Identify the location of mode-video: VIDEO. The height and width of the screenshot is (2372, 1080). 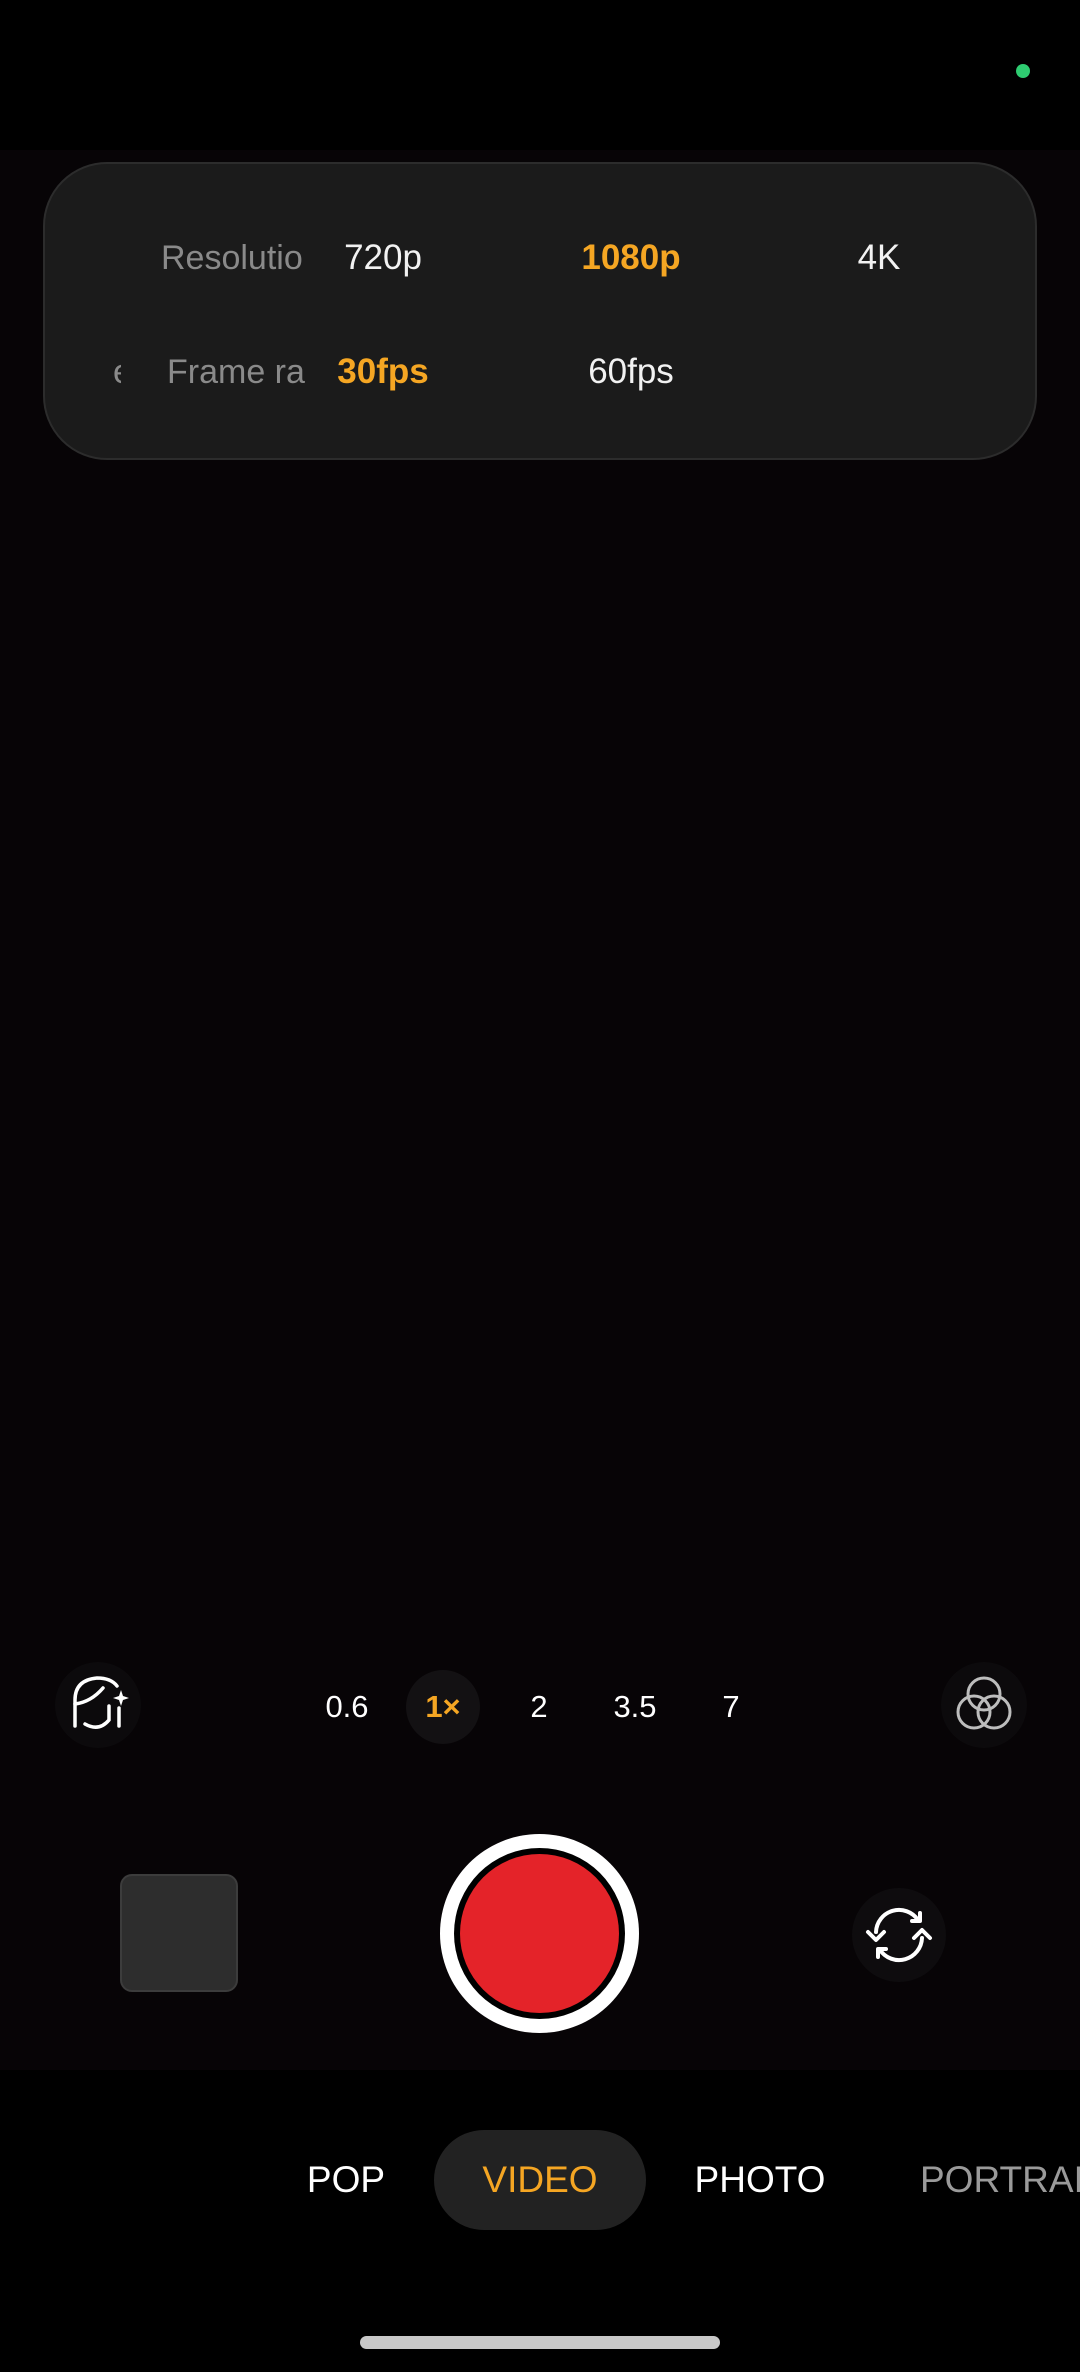
(540, 2180).